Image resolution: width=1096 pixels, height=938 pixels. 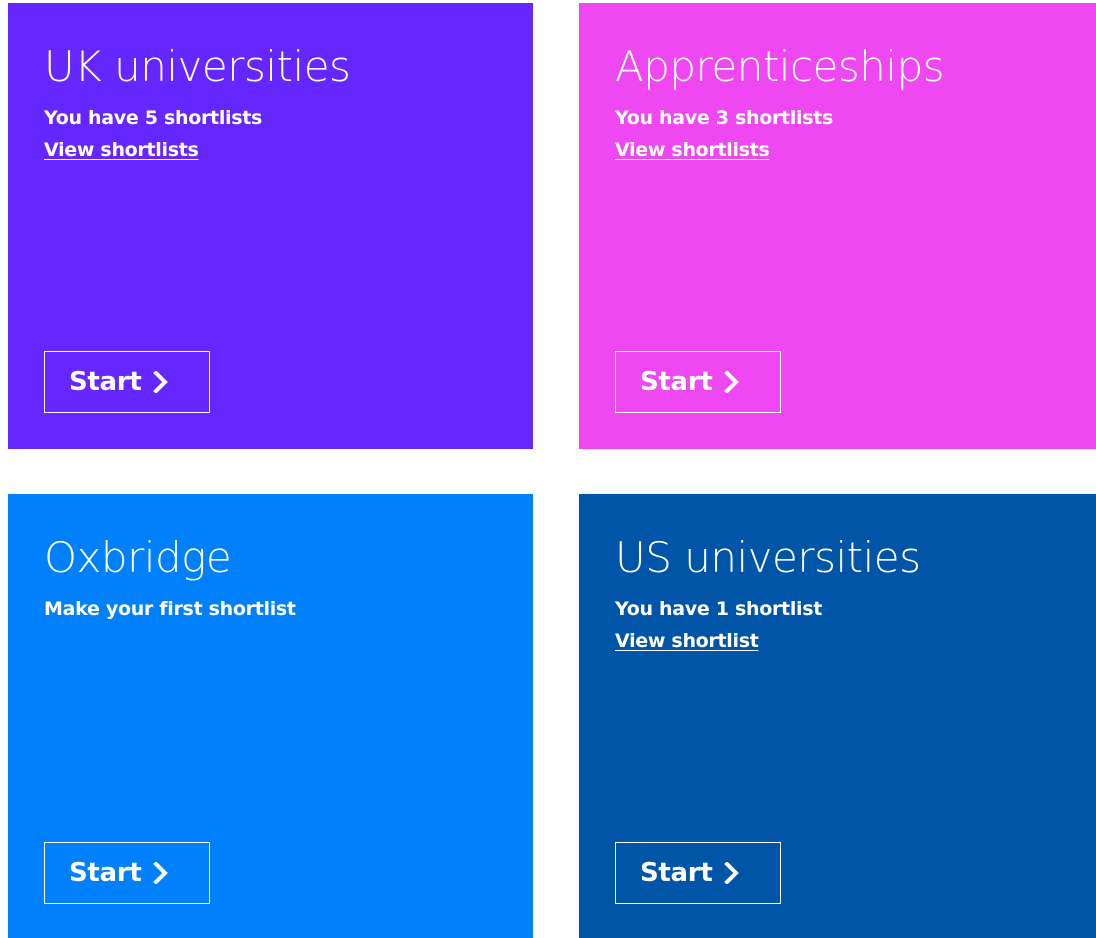 I want to click on shortlist-count: You have 1 shortlist, so click(x=719, y=609).